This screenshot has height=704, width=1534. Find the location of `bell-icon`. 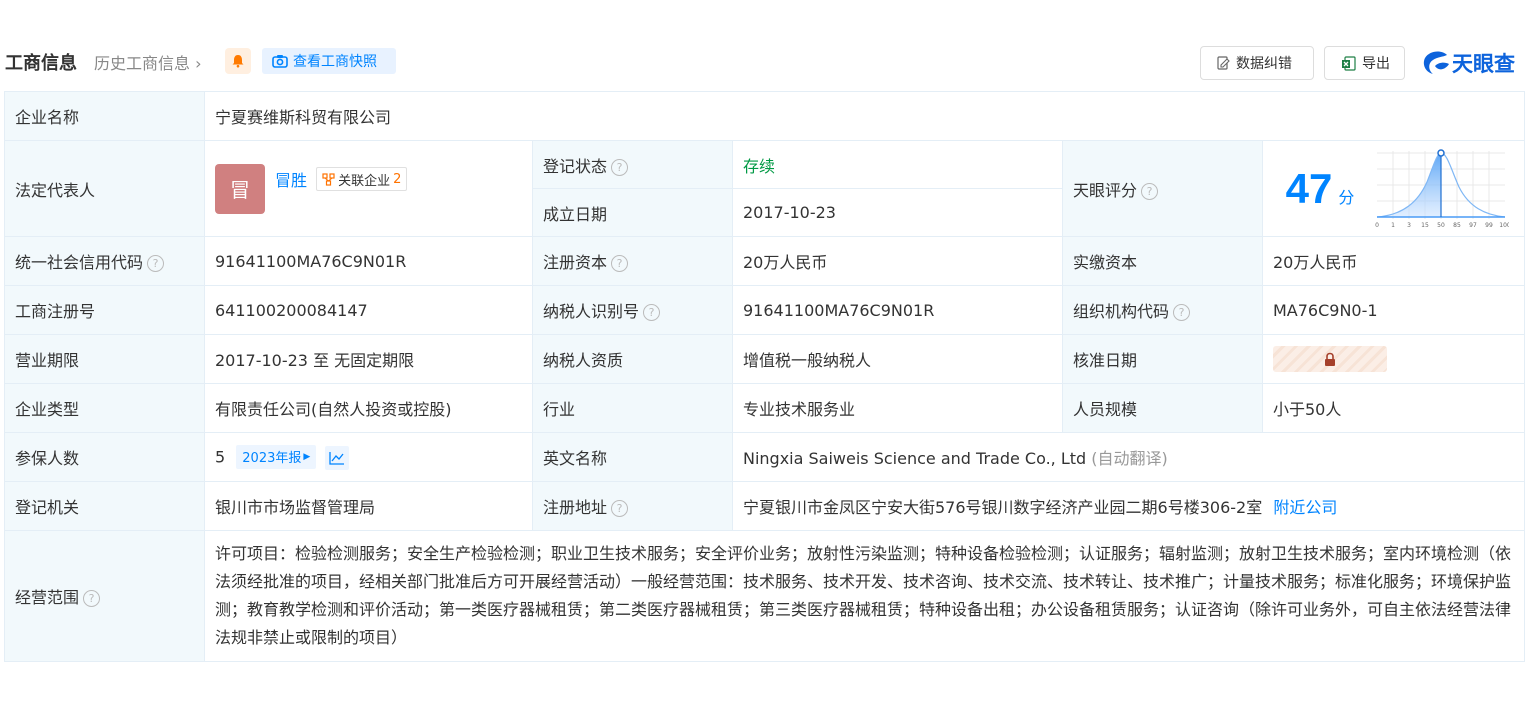

bell-icon is located at coordinates (238, 61).